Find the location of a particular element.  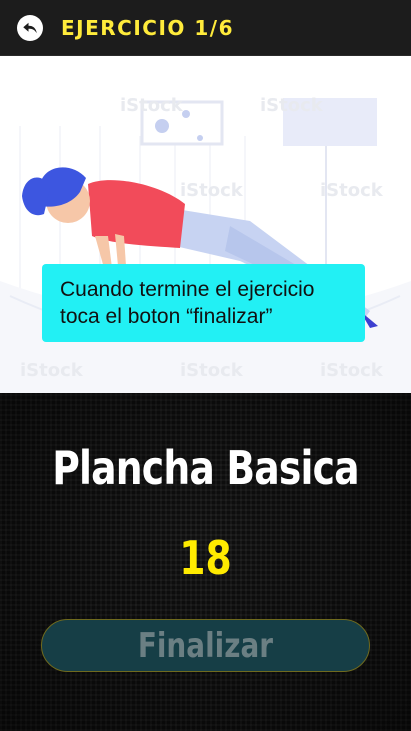

top-bar: EJERCICIO 1/6 is located at coordinates (205, 28).